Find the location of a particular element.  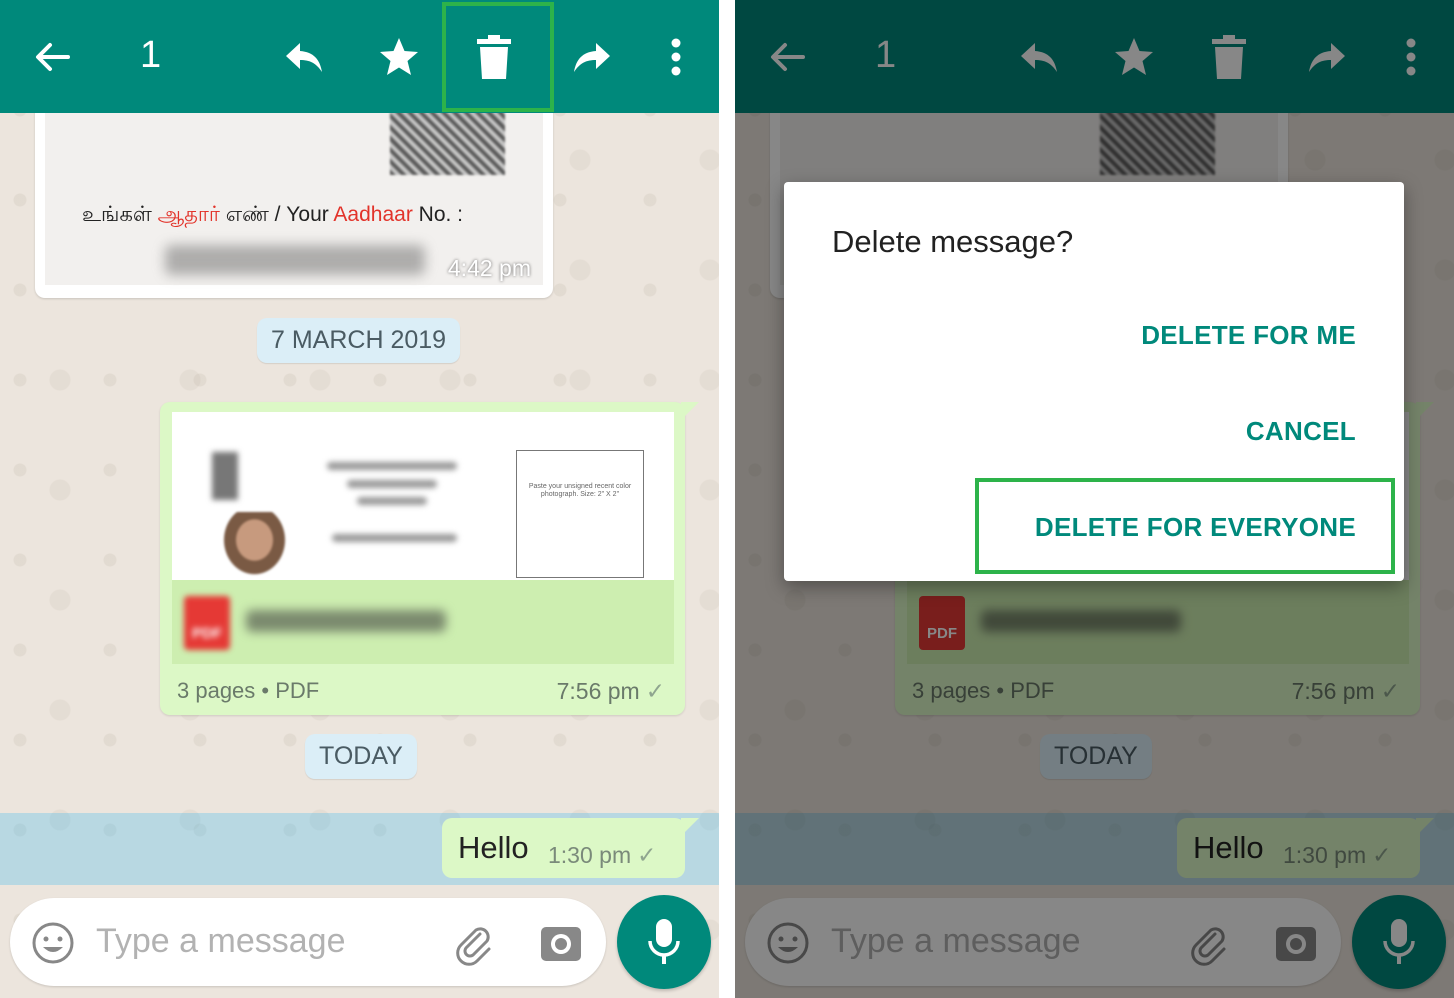

aadhaar-caption: உங்கள் ஆதார் எண் / Your Aadhaar No. : is located at coordinates (273, 214).